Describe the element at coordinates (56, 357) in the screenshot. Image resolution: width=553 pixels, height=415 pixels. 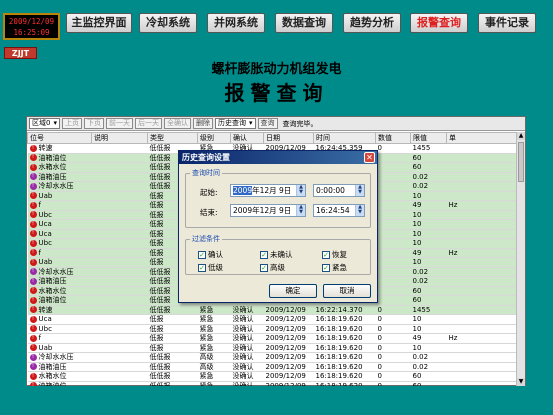
I see `alarm-tag: 冷却水水压` at that location.